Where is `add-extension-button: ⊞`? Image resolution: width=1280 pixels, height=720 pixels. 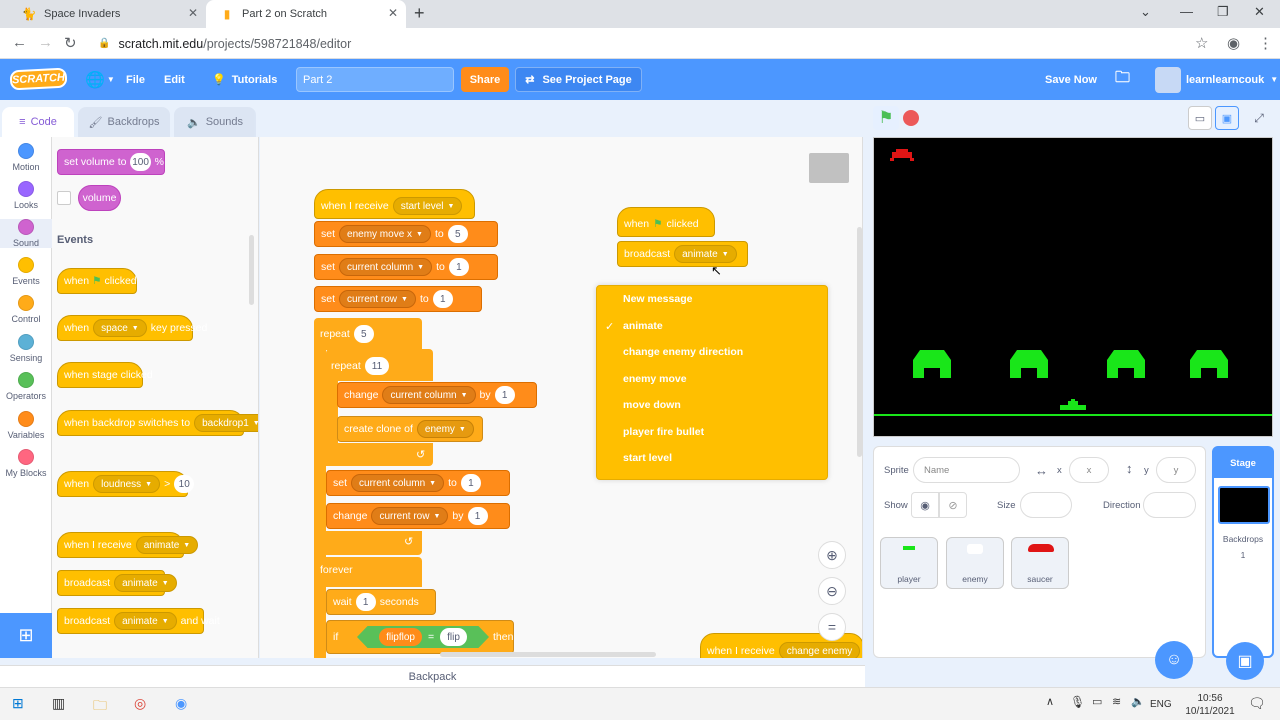 add-extension-button: ⊞ is located at coordinates (26, 635).